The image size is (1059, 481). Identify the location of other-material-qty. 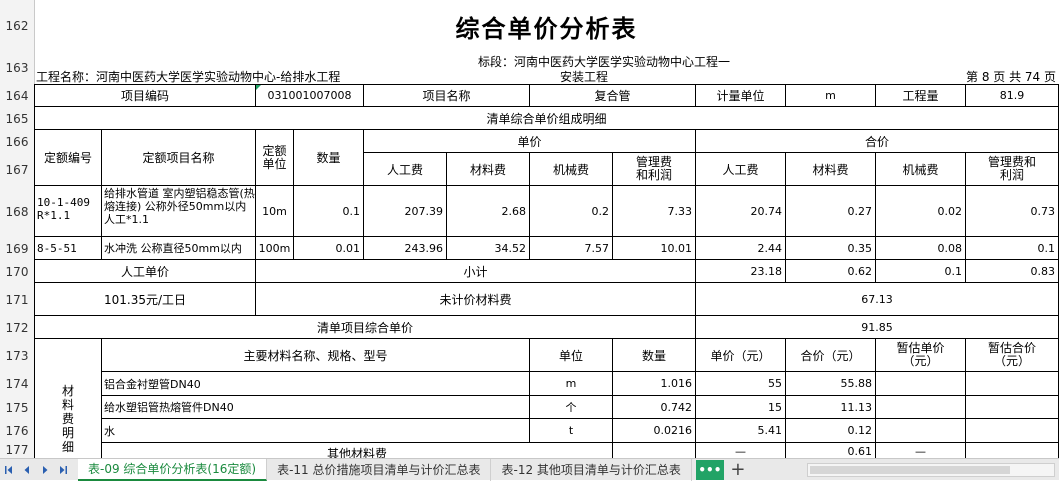
(654, 450).